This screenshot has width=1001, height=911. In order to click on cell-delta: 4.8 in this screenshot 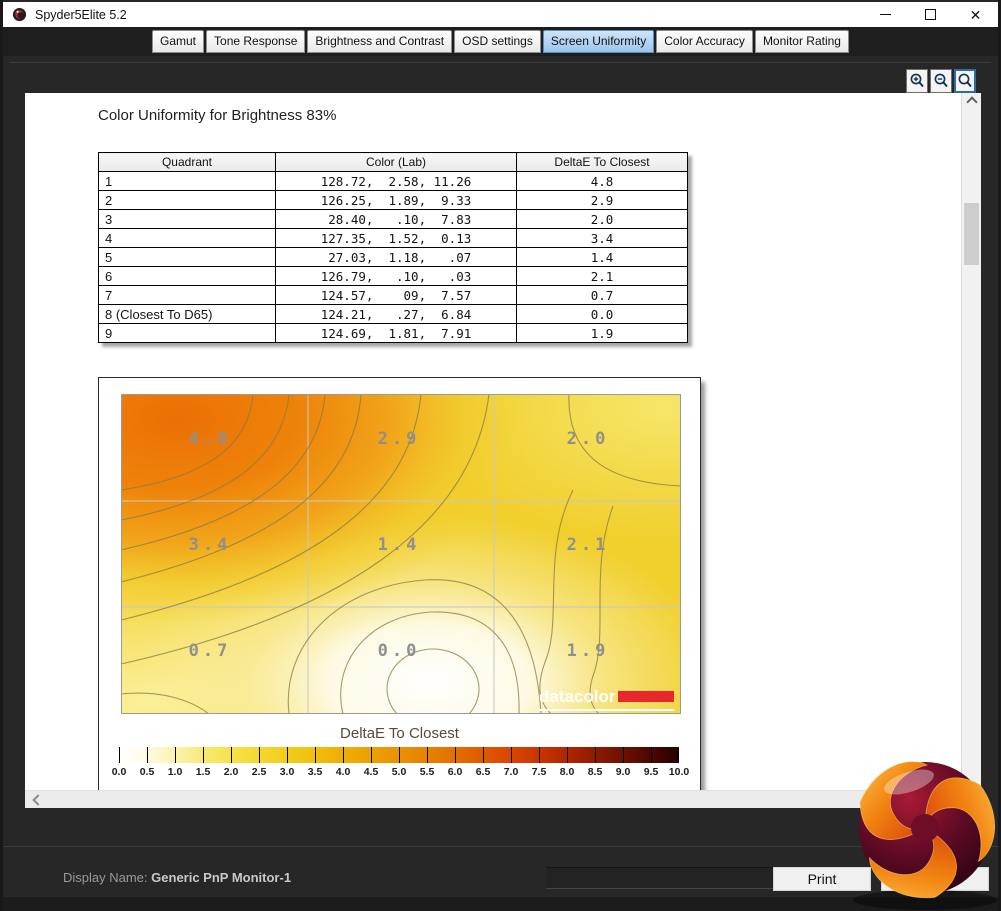, I will do `click(602, 181)`.